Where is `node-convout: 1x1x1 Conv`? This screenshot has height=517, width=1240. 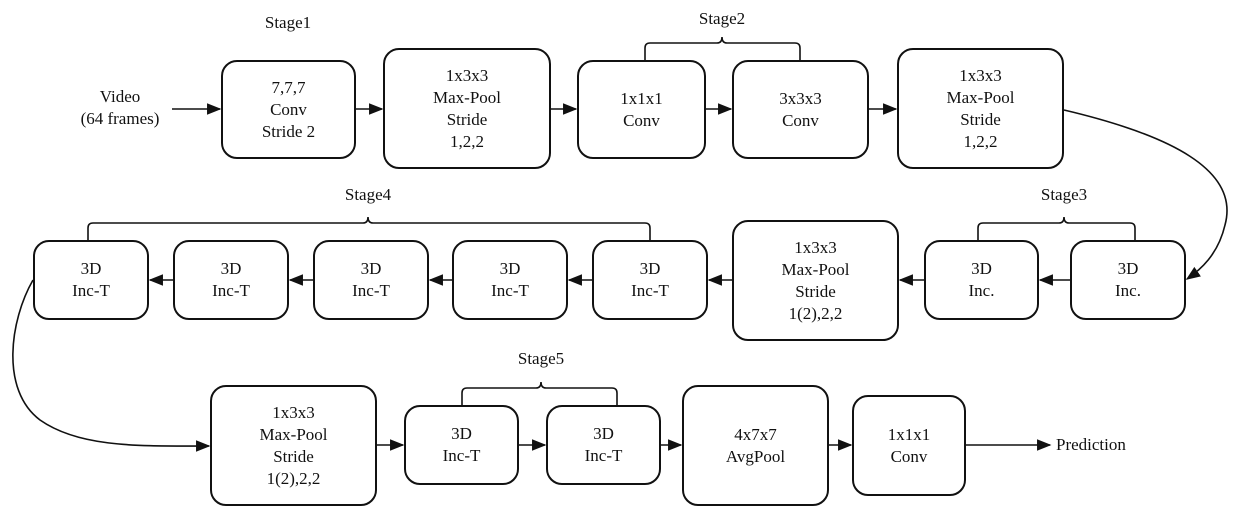 node-convout: 1x1x1 Conv is located at coordinates (909, 445).